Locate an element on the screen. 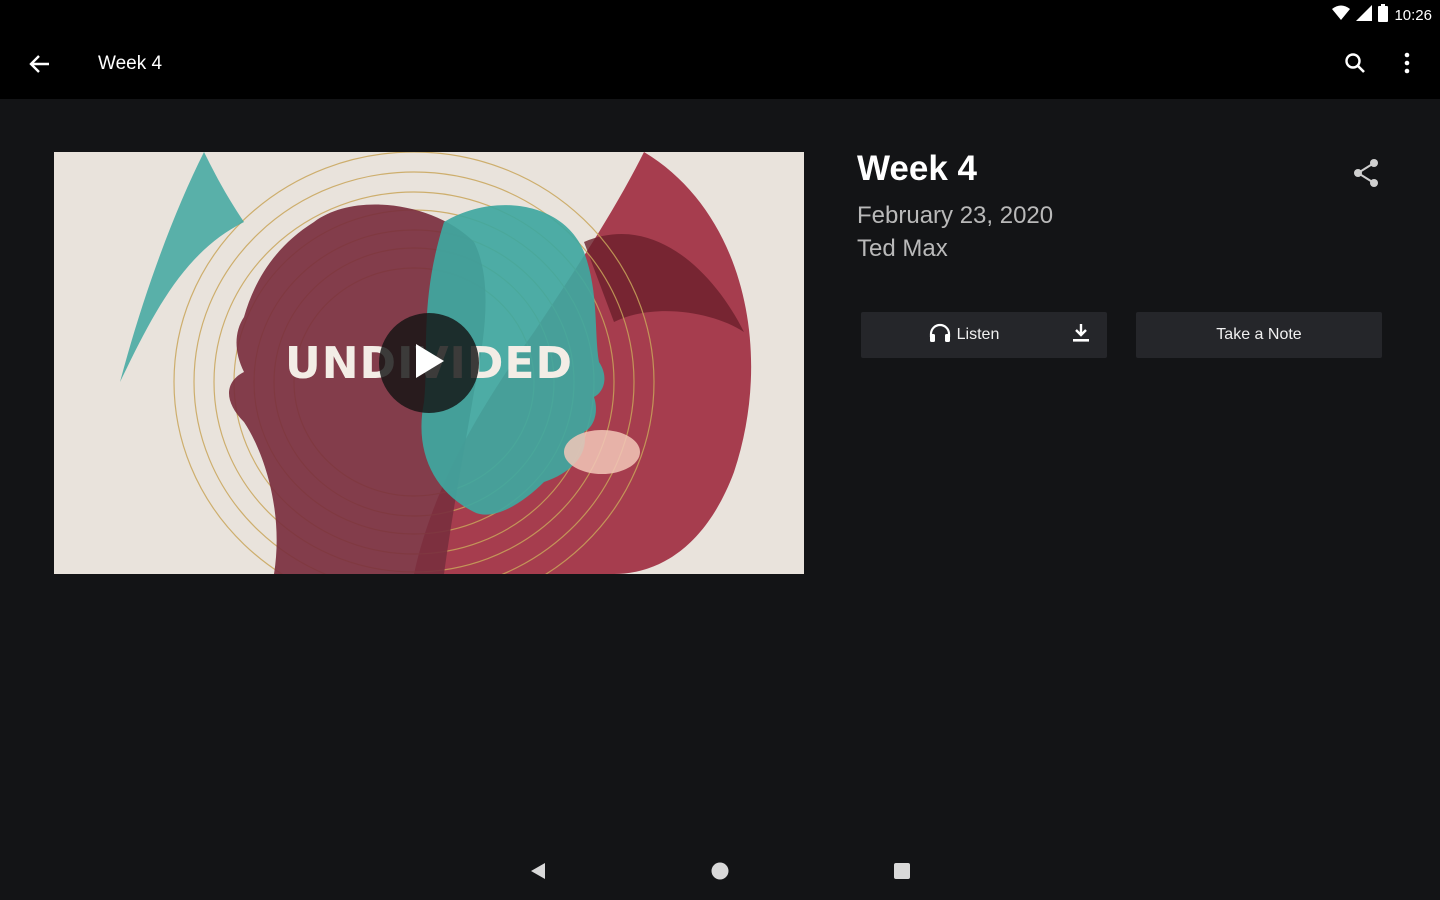  play-icon is located at coordinates (429, 363).